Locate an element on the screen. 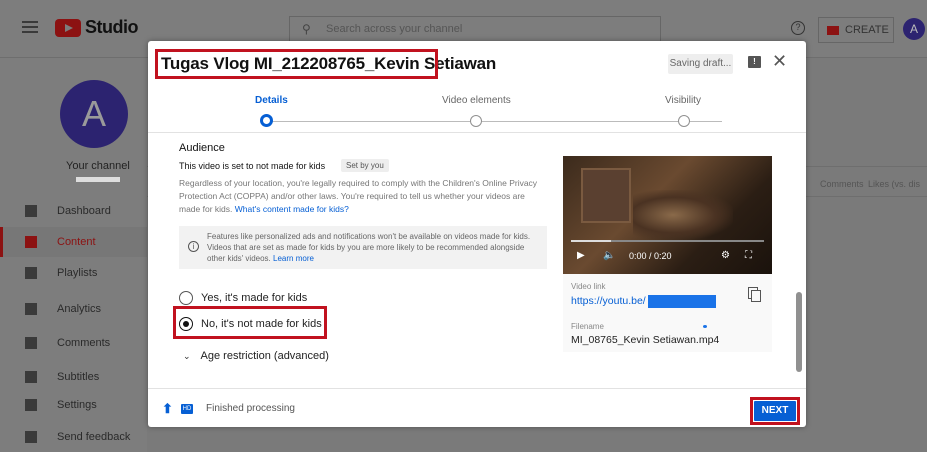 Image resolution: width=927 pixels, height=452 pixels. filename-label: Filename is located at coordinates (587, 326).